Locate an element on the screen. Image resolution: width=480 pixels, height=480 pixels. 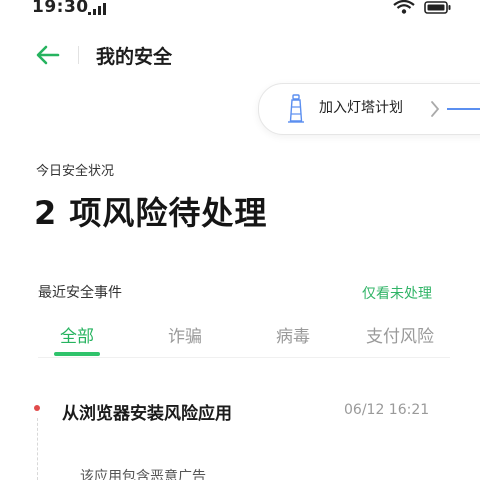
tabs-divider is located at coordinates (244, 357).